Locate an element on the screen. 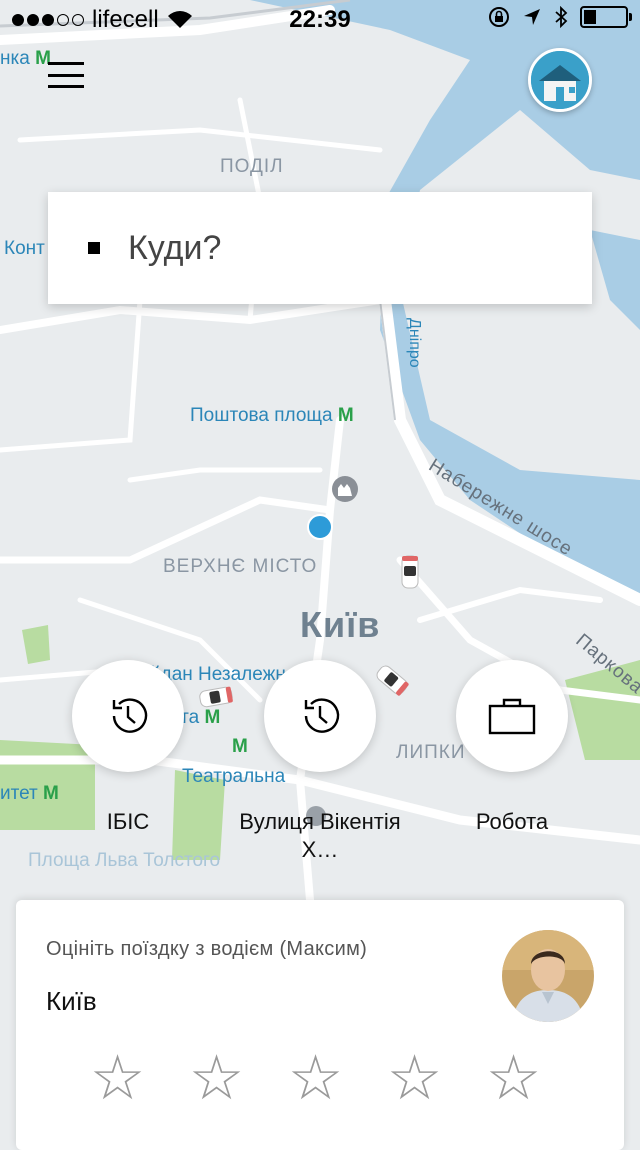 This screenshot has height=1150, width=640. user-location-dot is located at coordinates (320, 527).